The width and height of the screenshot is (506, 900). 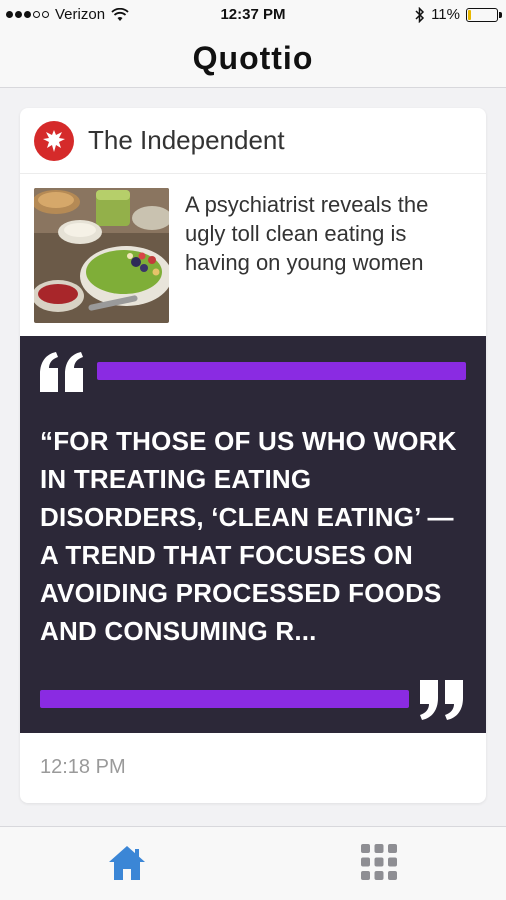 I want to click on close-quote-icon, so click(x=441, y=700).